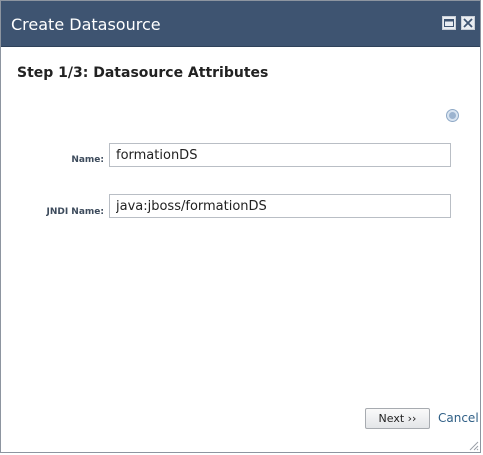  What do you see at coordinates (240, 24) in the screenshot?
I see `dialog-titlebar: Create Datasource` at bounding box center [240, 24].